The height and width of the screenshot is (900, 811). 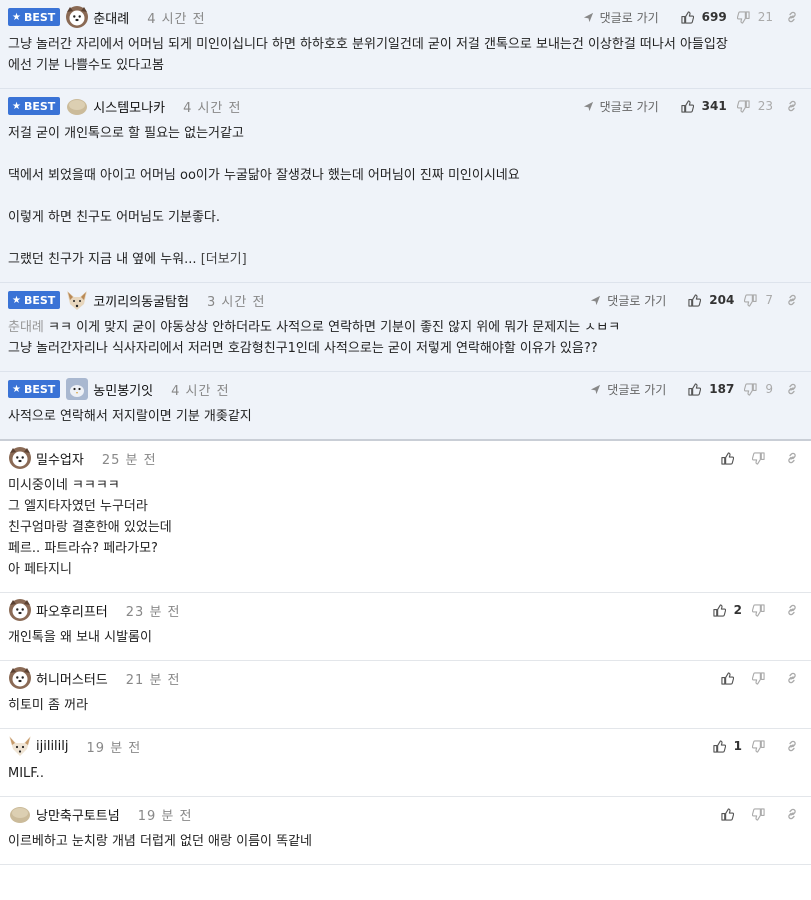 I want to click on author-name: 허니머스터드, so click(x=72, y=678).